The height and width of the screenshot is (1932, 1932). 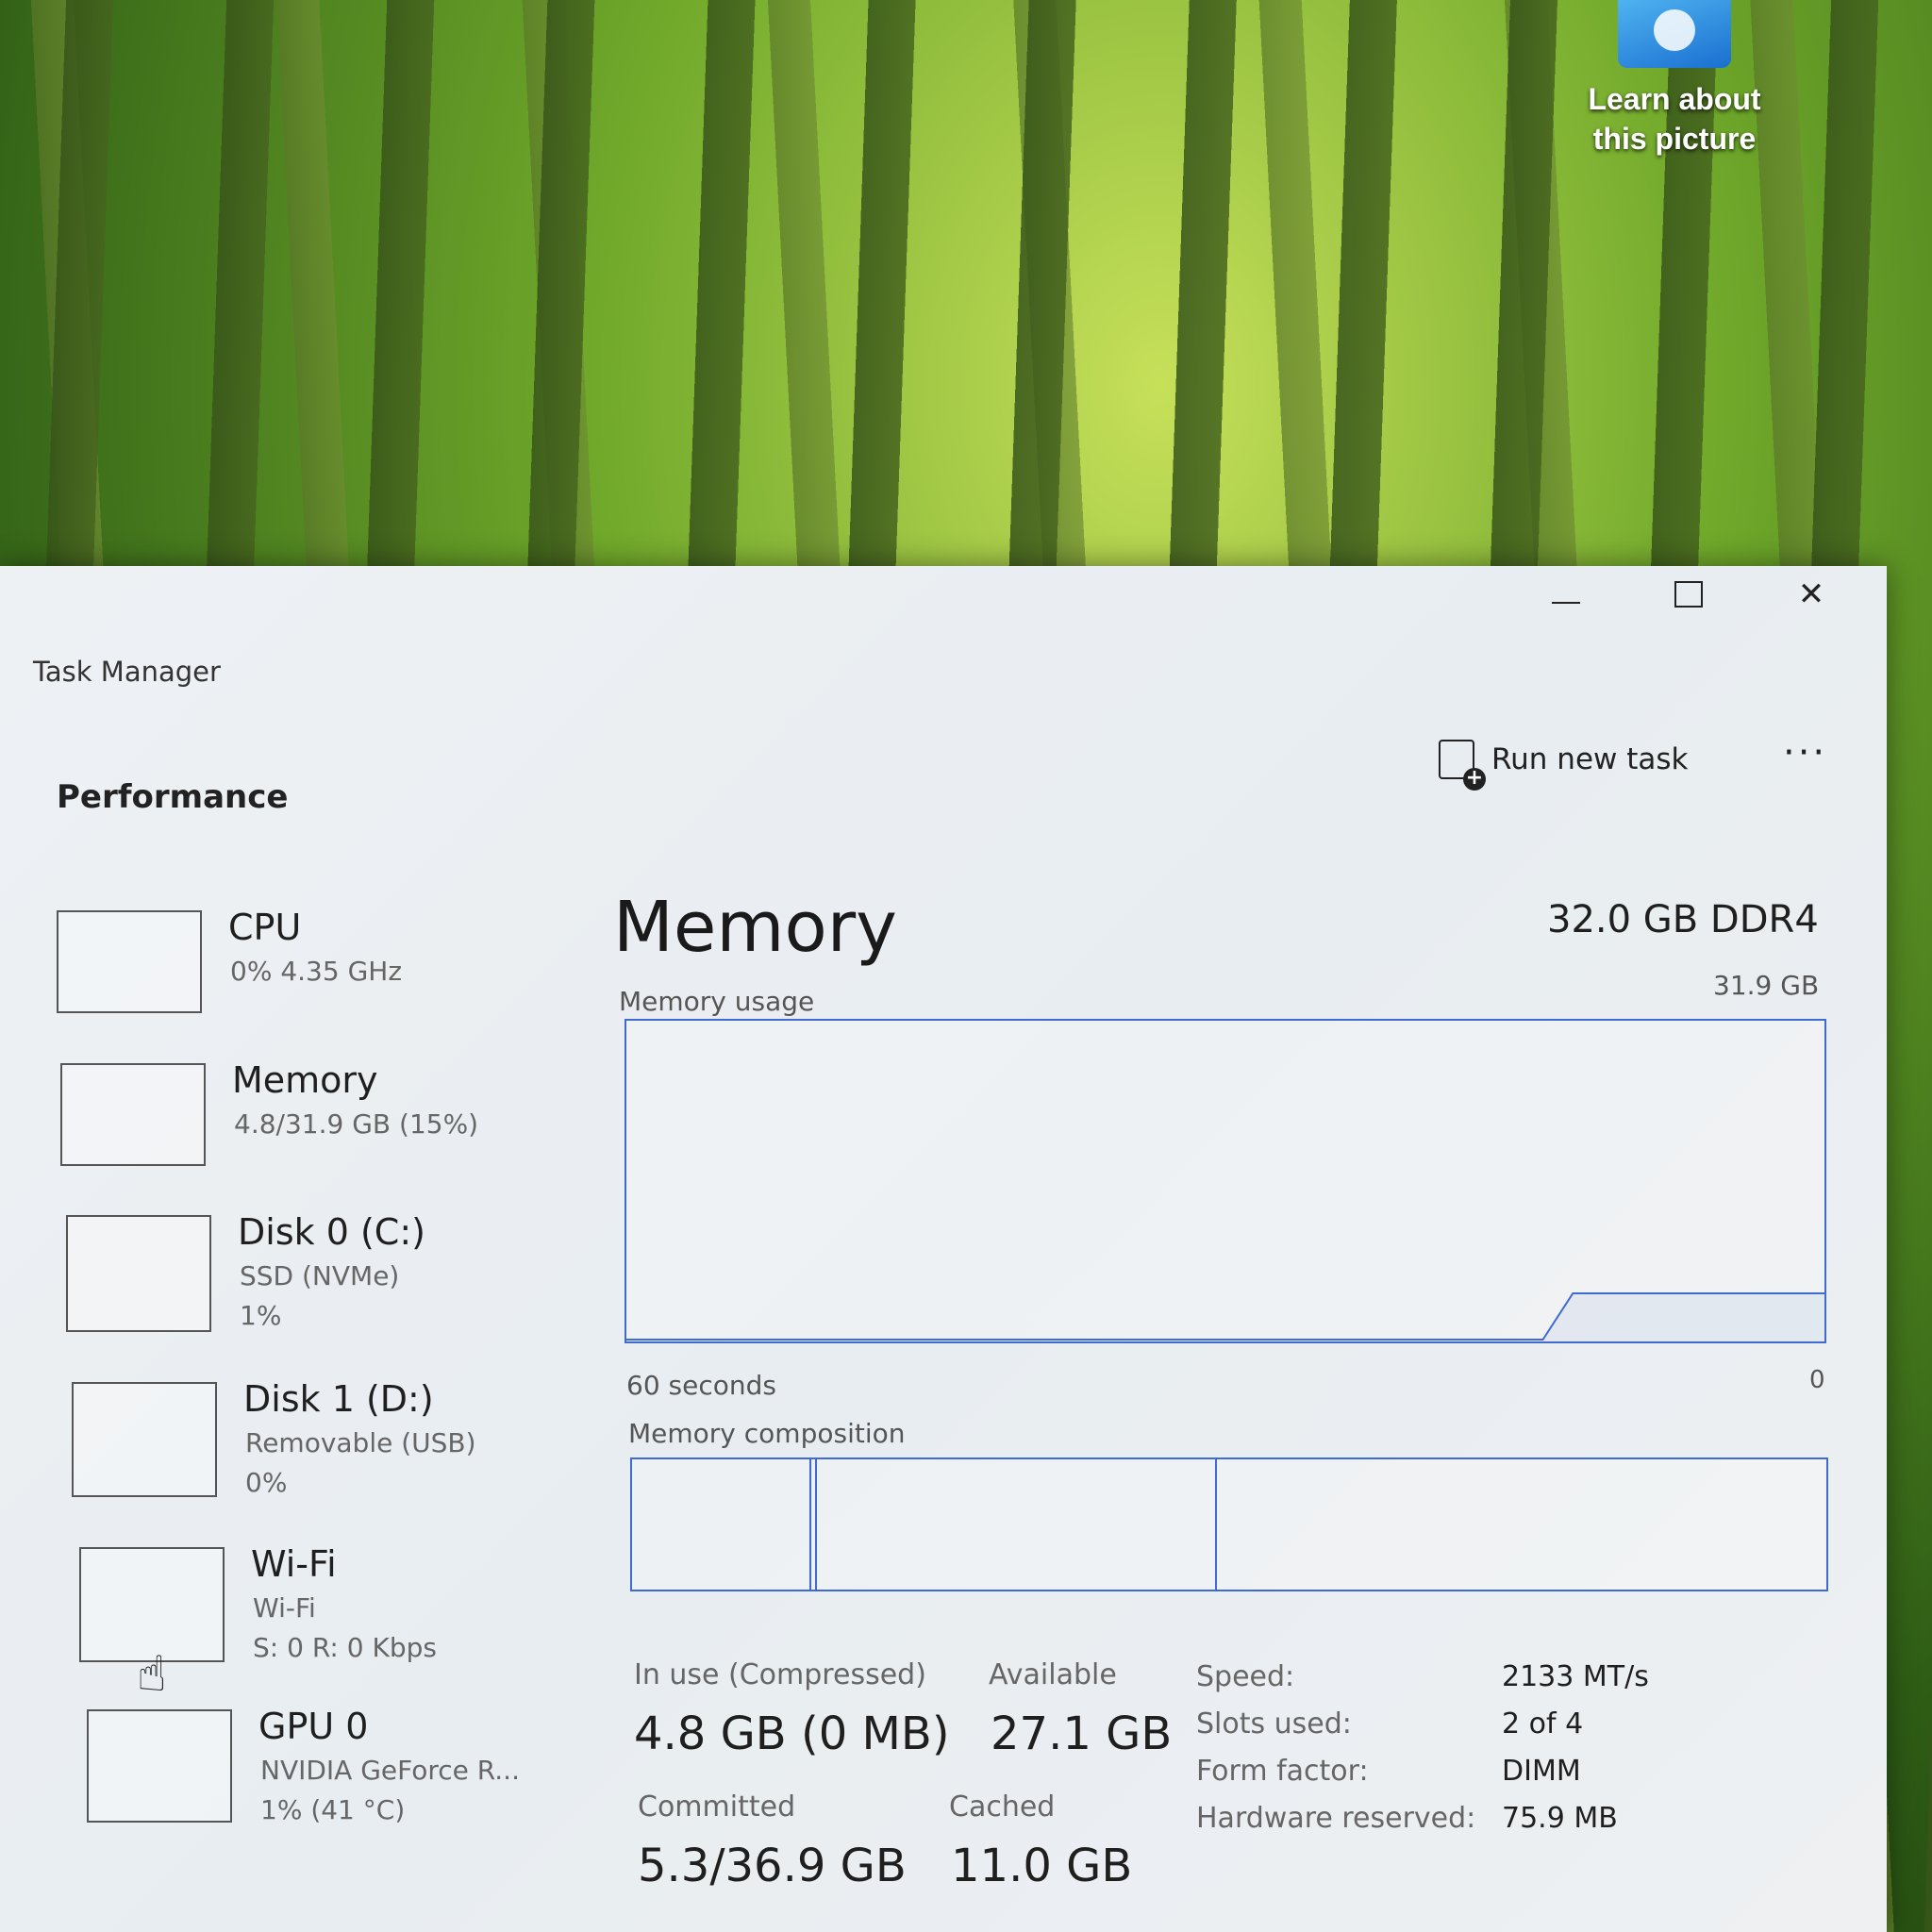 I want to click on sidebar-item-subtitle: Wi-Fi S: 0 R: 0 Kbps, so click(x=345, y=1628).